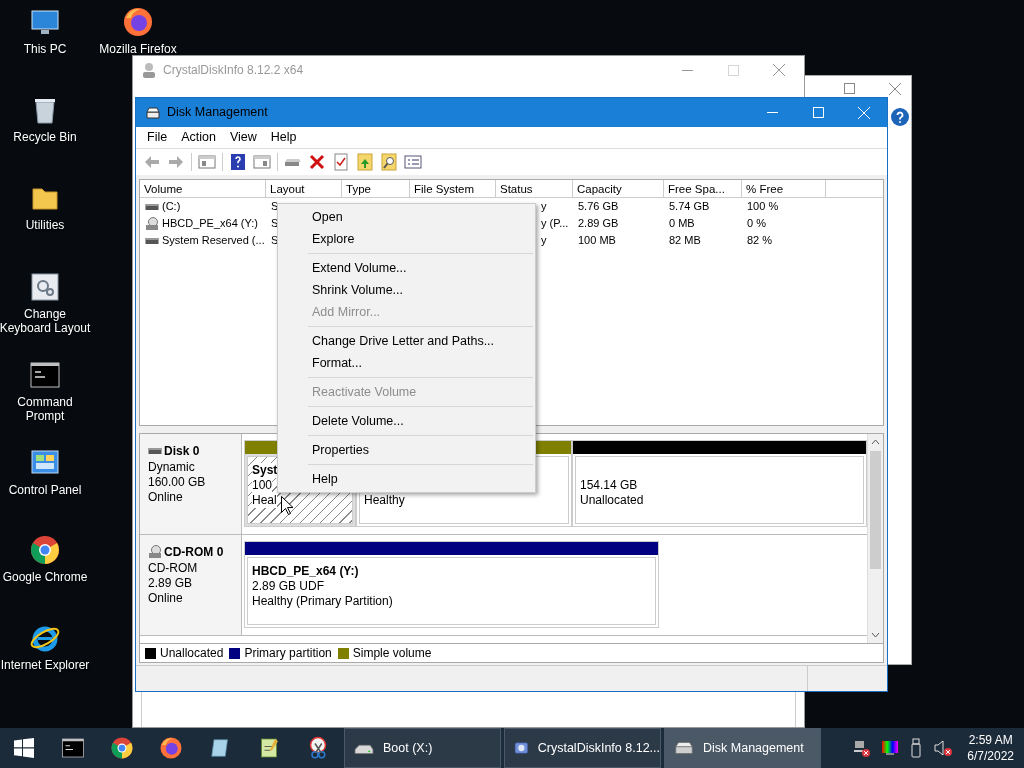 The height and width of the screenshot is (768, 1024). Describe the element at coordinates (194, 552) in the screenshot. I see `disk-name: CD-ROM 0` at that location.